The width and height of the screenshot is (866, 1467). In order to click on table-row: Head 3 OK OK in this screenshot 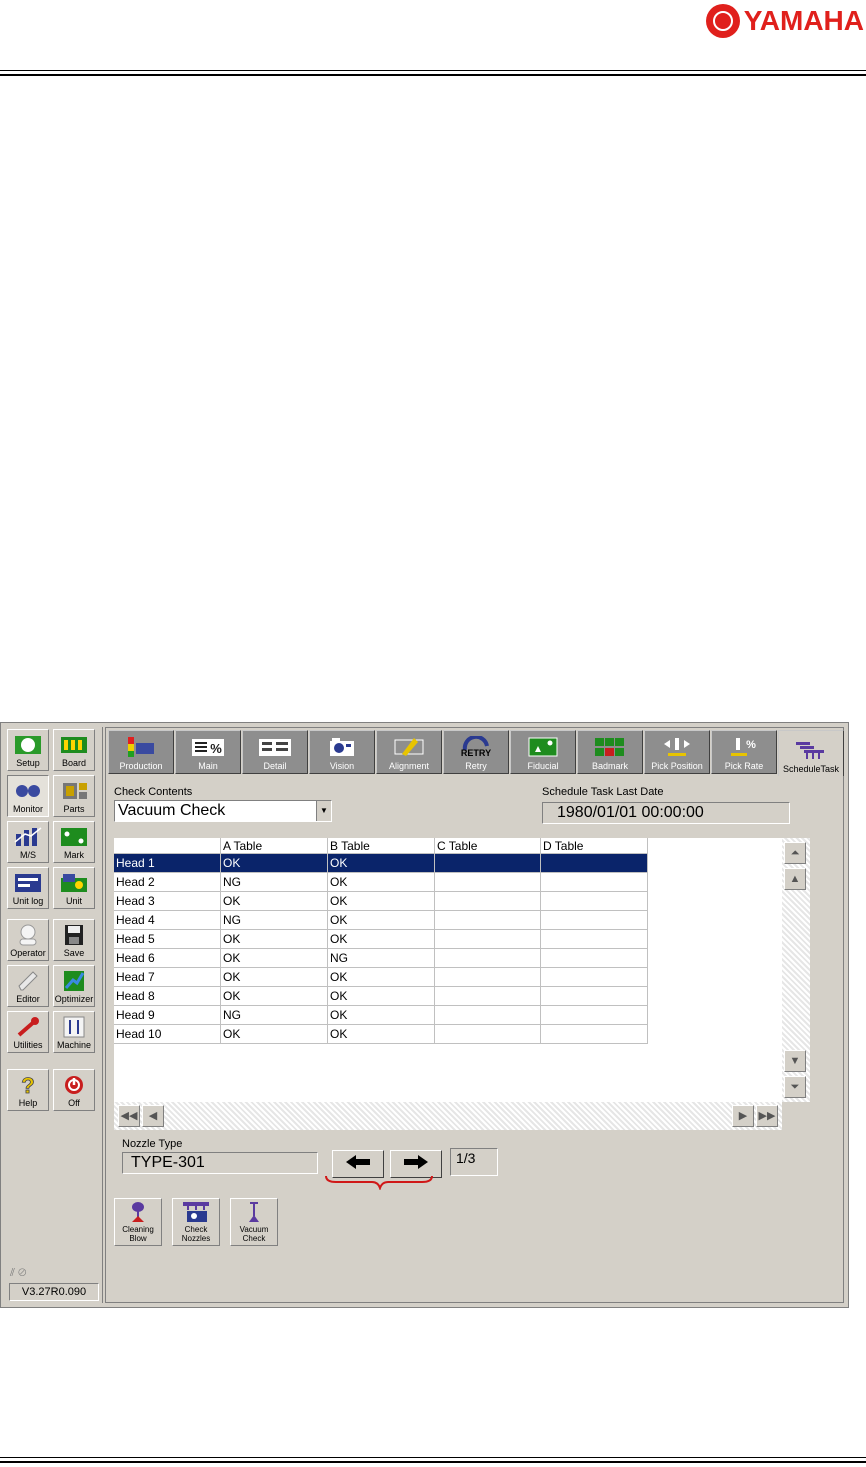, I will do `click(381, 901)`.